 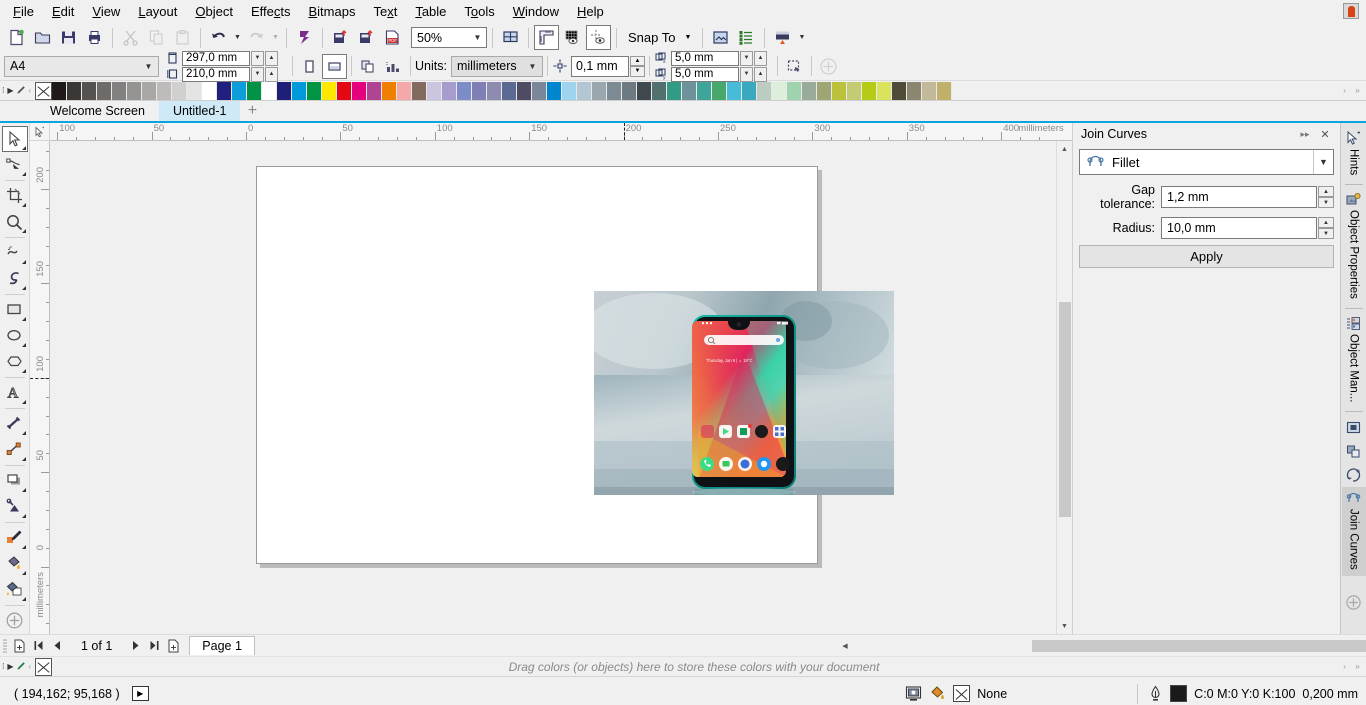 What do you see at coordinates (913, 693) in the screenshot?
I see `snapshot-icon` at bounding box center [913, 693].